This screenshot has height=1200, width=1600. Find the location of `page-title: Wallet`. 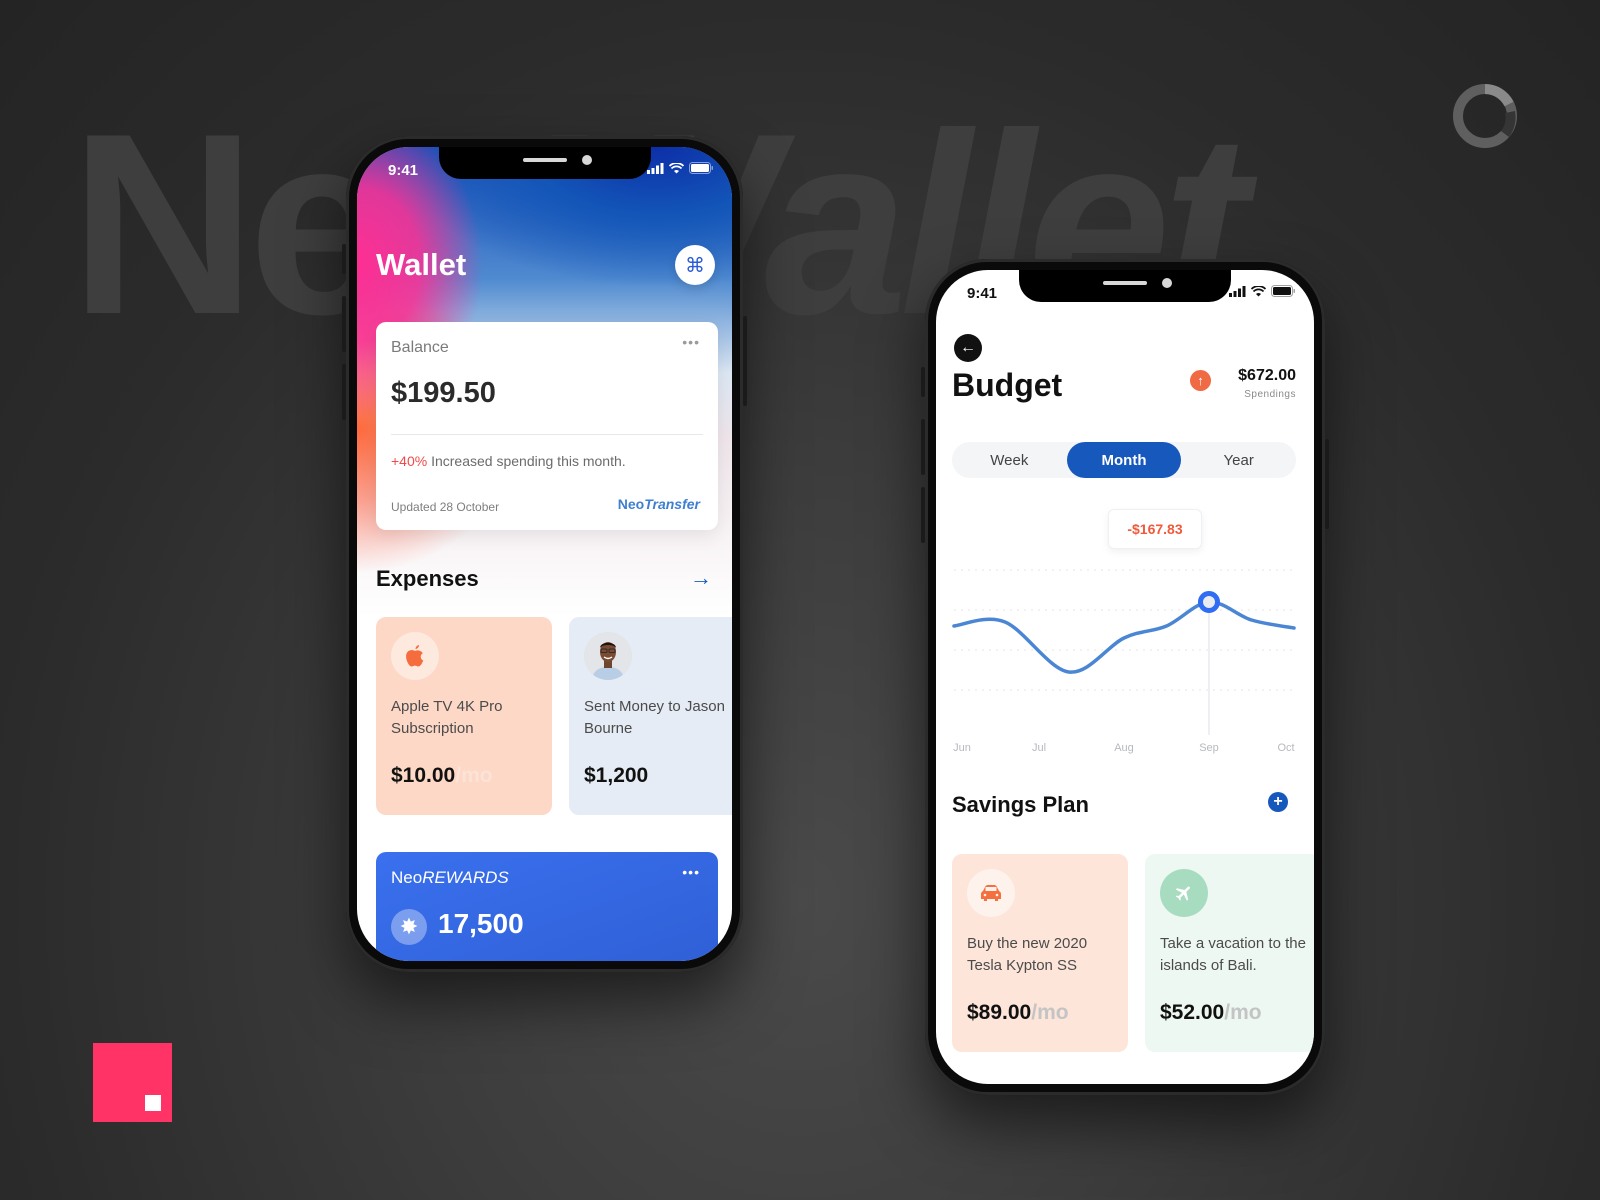

page-title: Wallet is located at coordinates (421, 264).